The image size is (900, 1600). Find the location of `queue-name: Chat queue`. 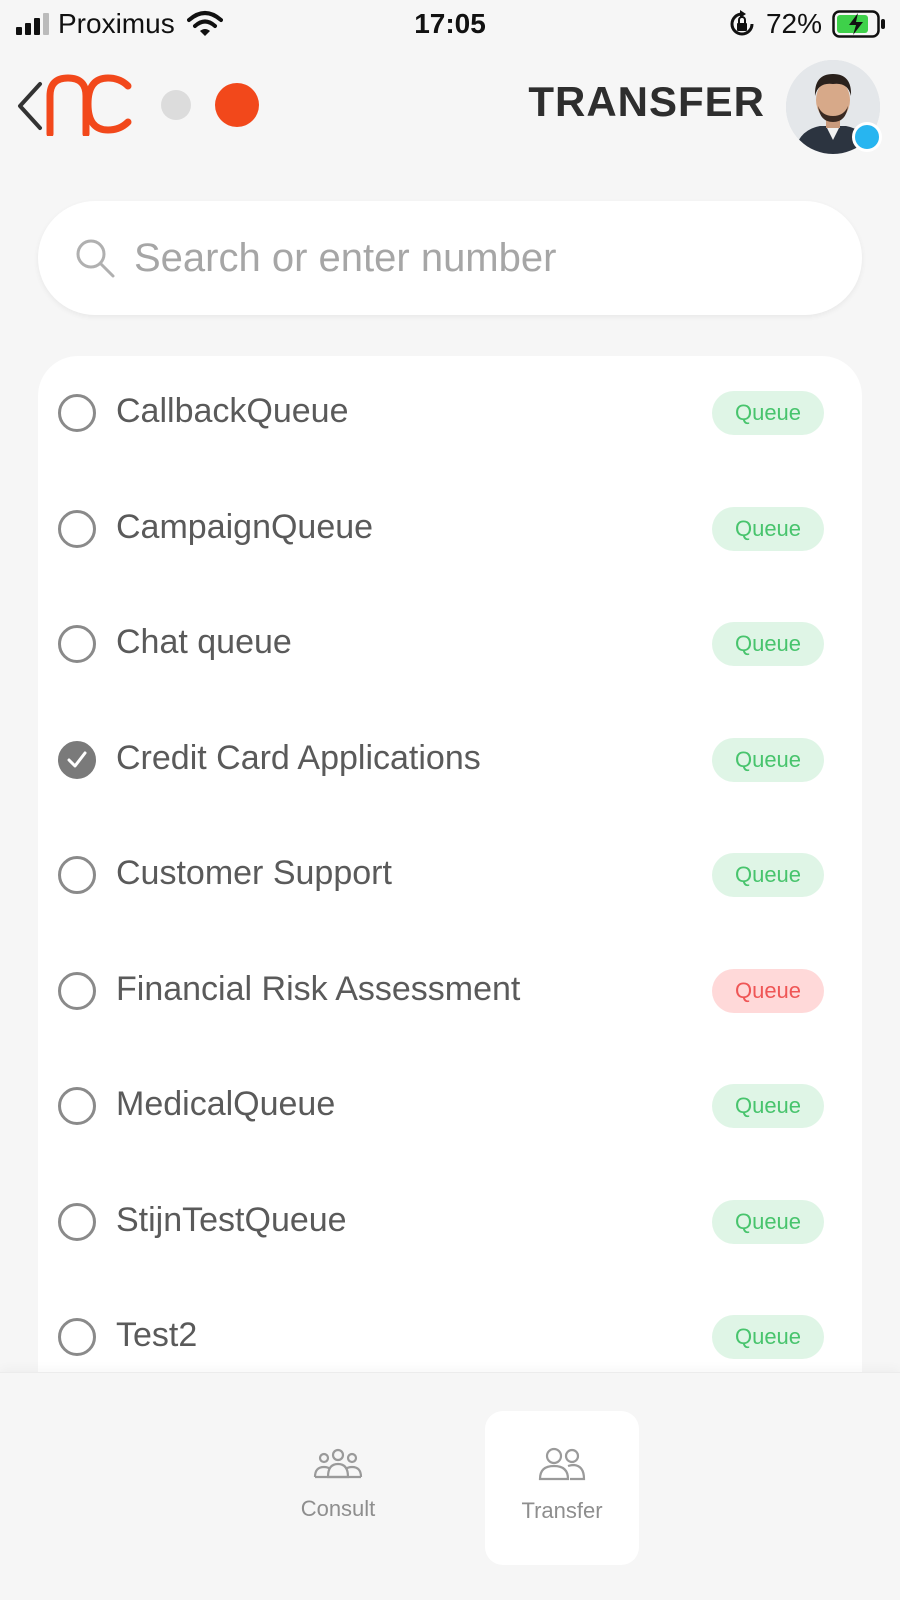

queue-name: Chat queue is located at coordinates (204, 642).